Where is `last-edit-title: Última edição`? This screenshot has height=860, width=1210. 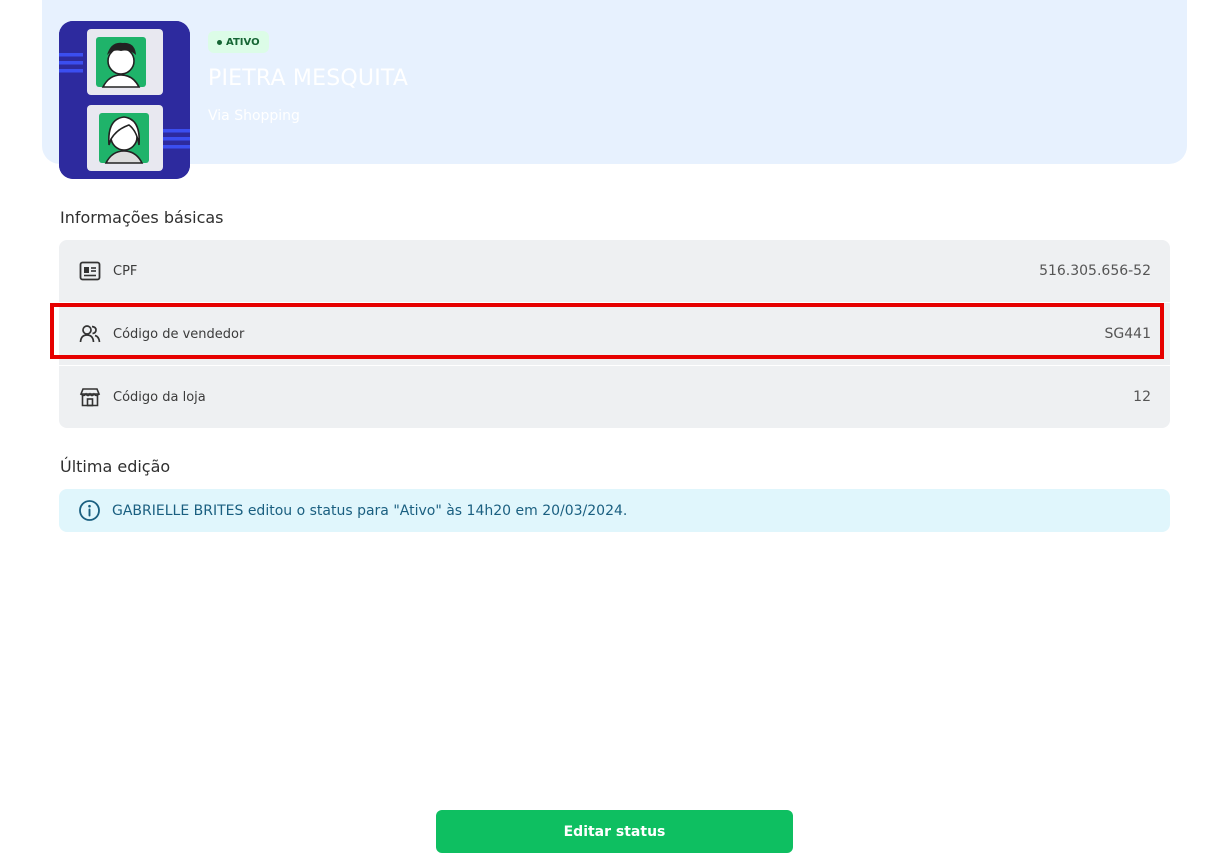
last-edit-title: Última edição is located at coordinates (115, 466).